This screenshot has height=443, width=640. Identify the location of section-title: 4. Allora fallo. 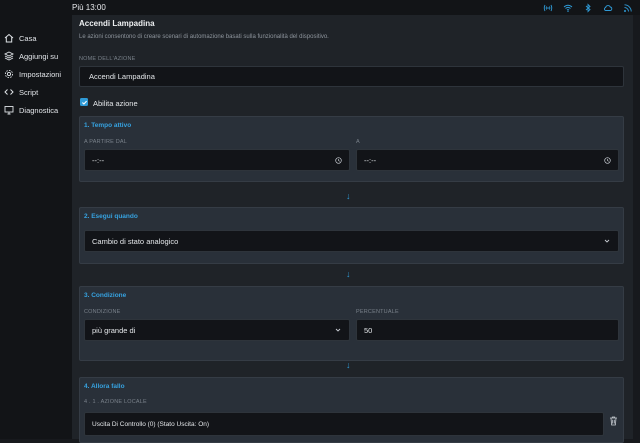
(104, 386).